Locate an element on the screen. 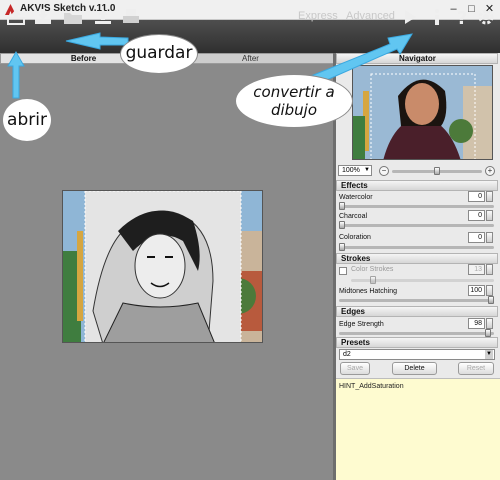 The image size is (500, 480). annotation-open: abrir is located at coordinates (27, 120).